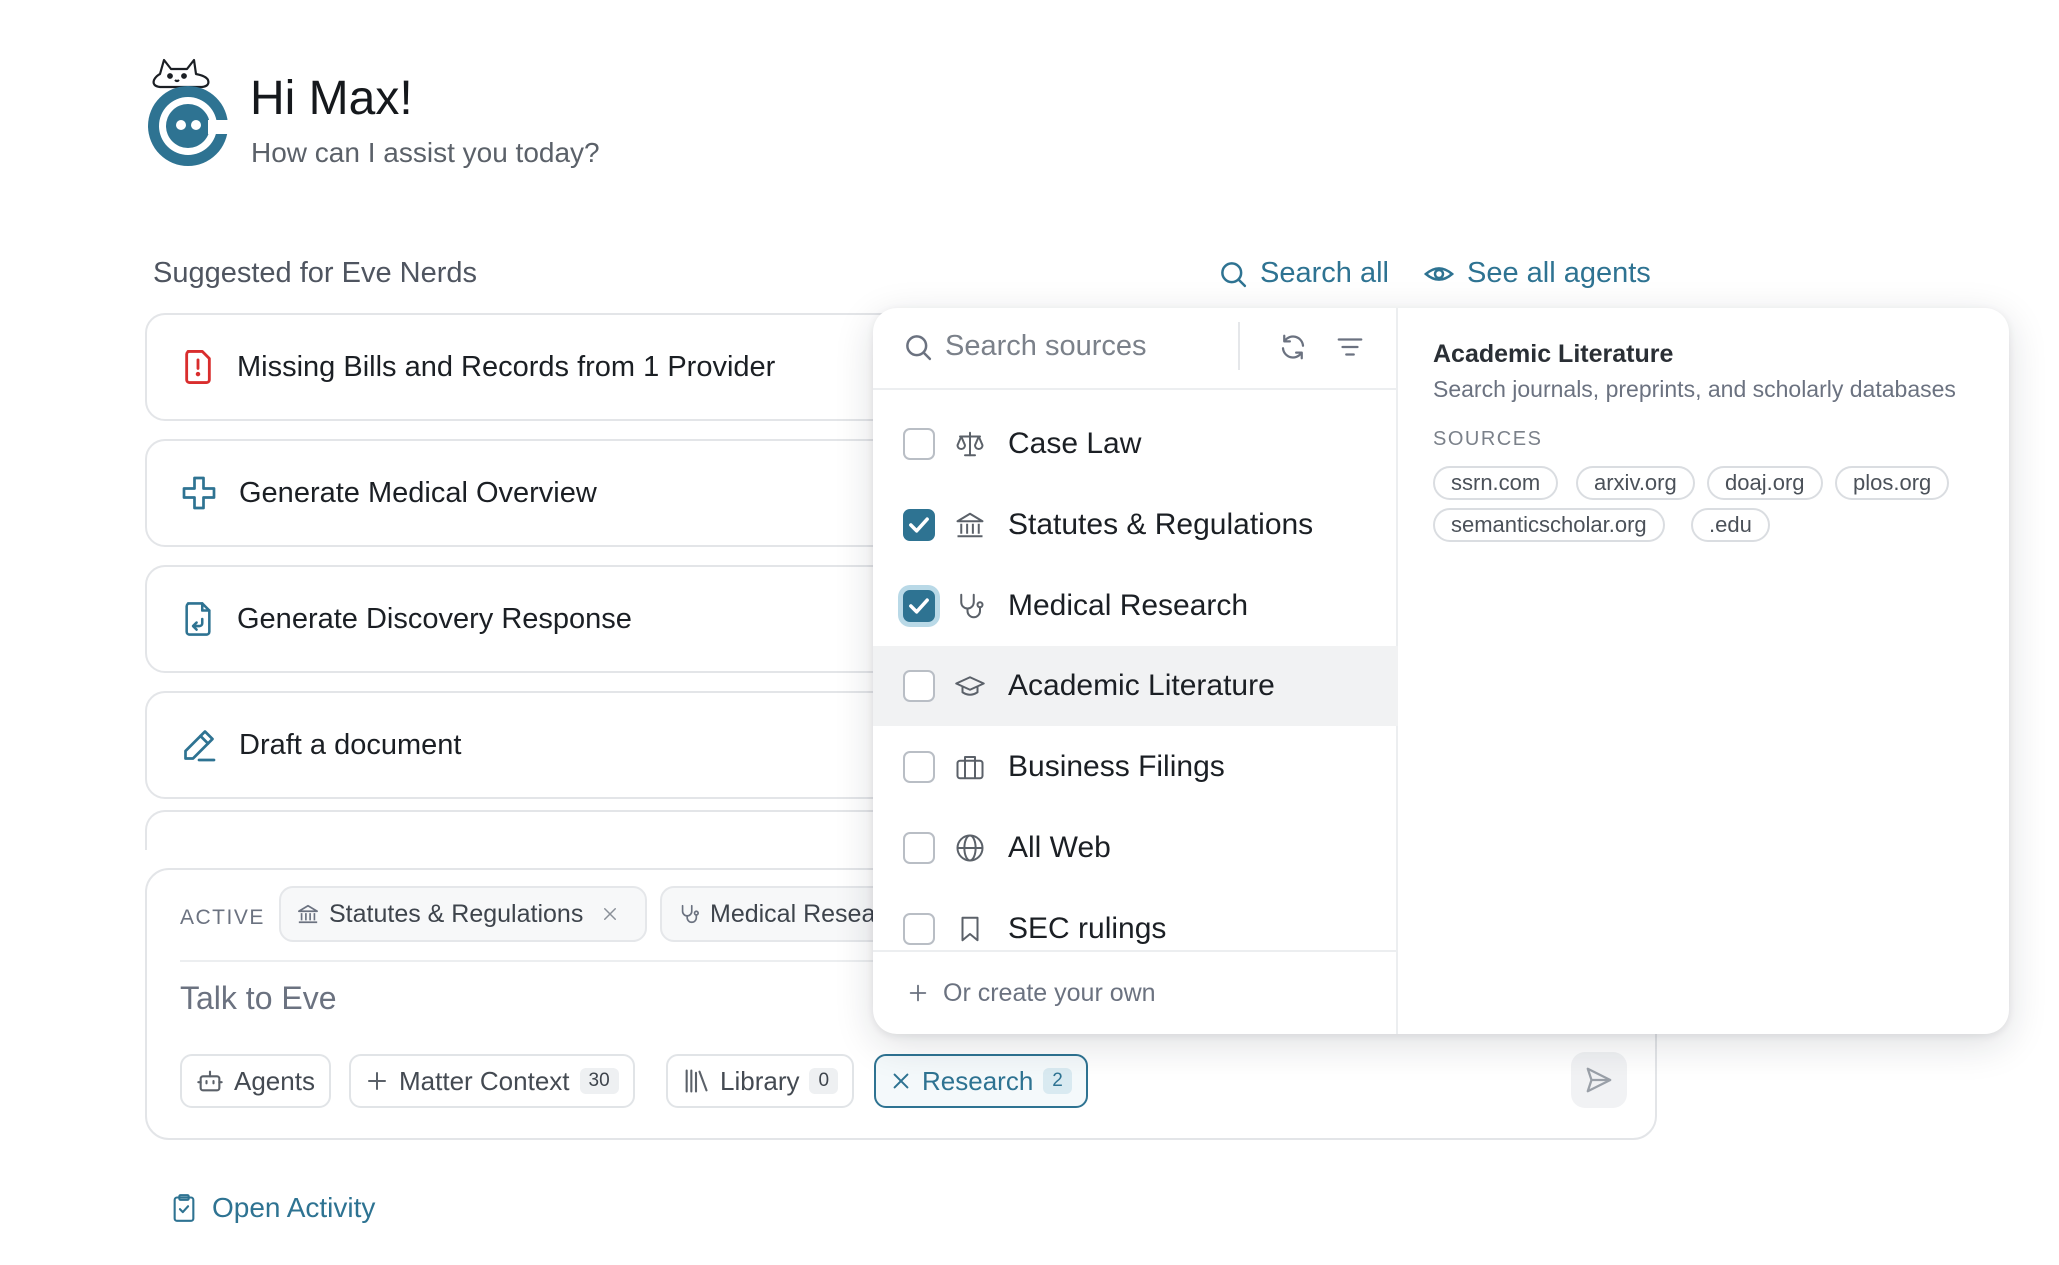 This screenshot has height=1265, width=2059. Describe the element at coordinates (1049, 992) in the screenshot. I see `create-own-label: Or create your own` at that location.